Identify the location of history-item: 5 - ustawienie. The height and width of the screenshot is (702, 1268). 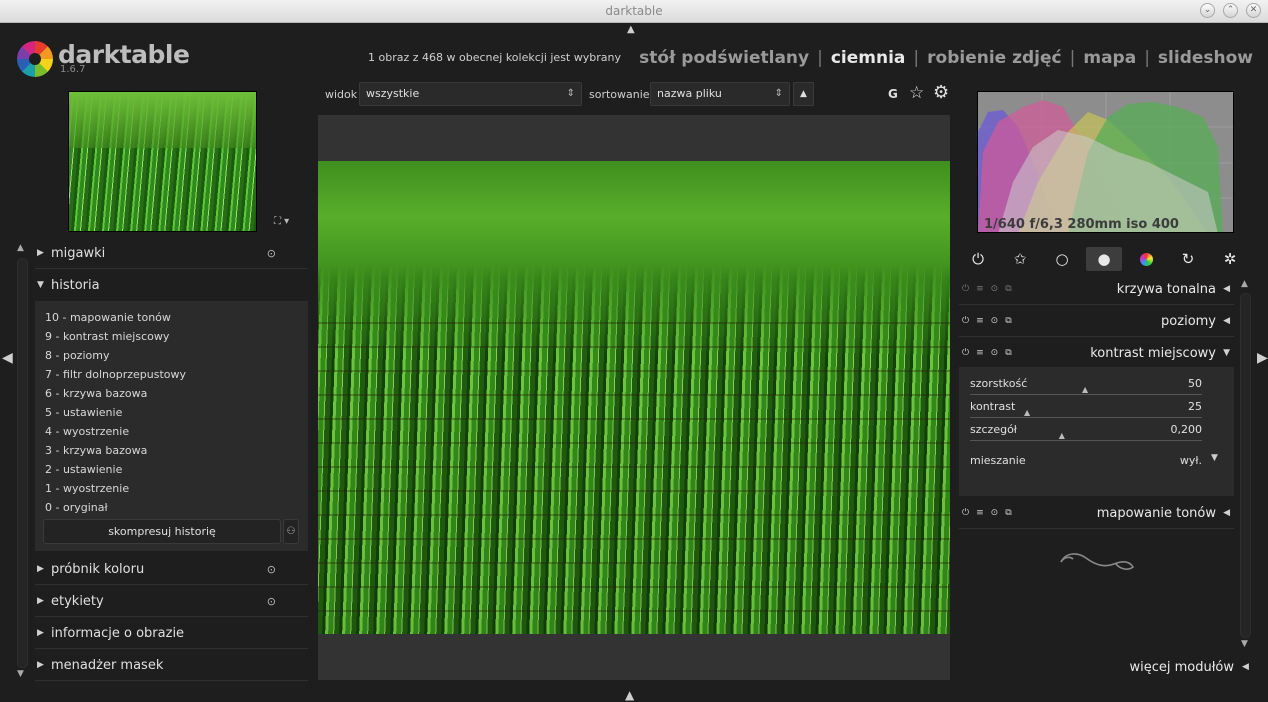
(83, 412).